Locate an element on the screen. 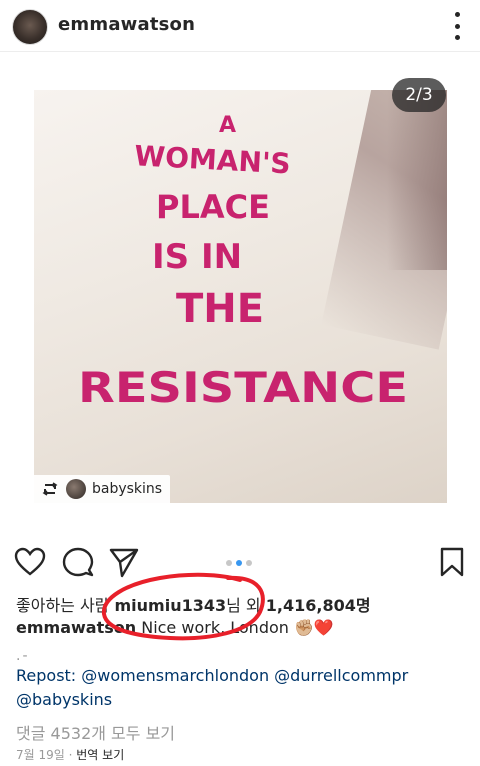  badge-name: babyskins is located at coordinates (127, 489).